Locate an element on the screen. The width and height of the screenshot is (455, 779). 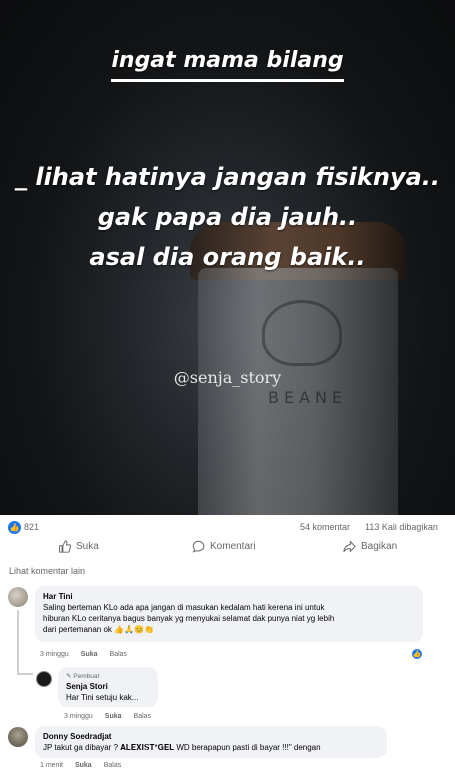
thumbs-up-icon is located at coordinates (65, 546).